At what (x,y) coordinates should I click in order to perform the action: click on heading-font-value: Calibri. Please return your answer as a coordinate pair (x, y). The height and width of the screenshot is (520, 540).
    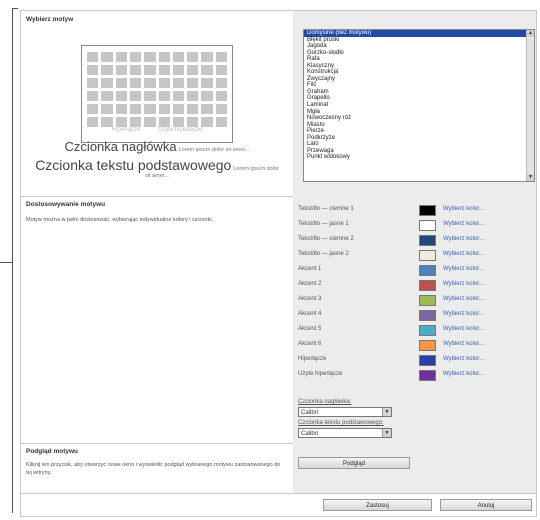
    Looking at the image, I should click on (310, 413).